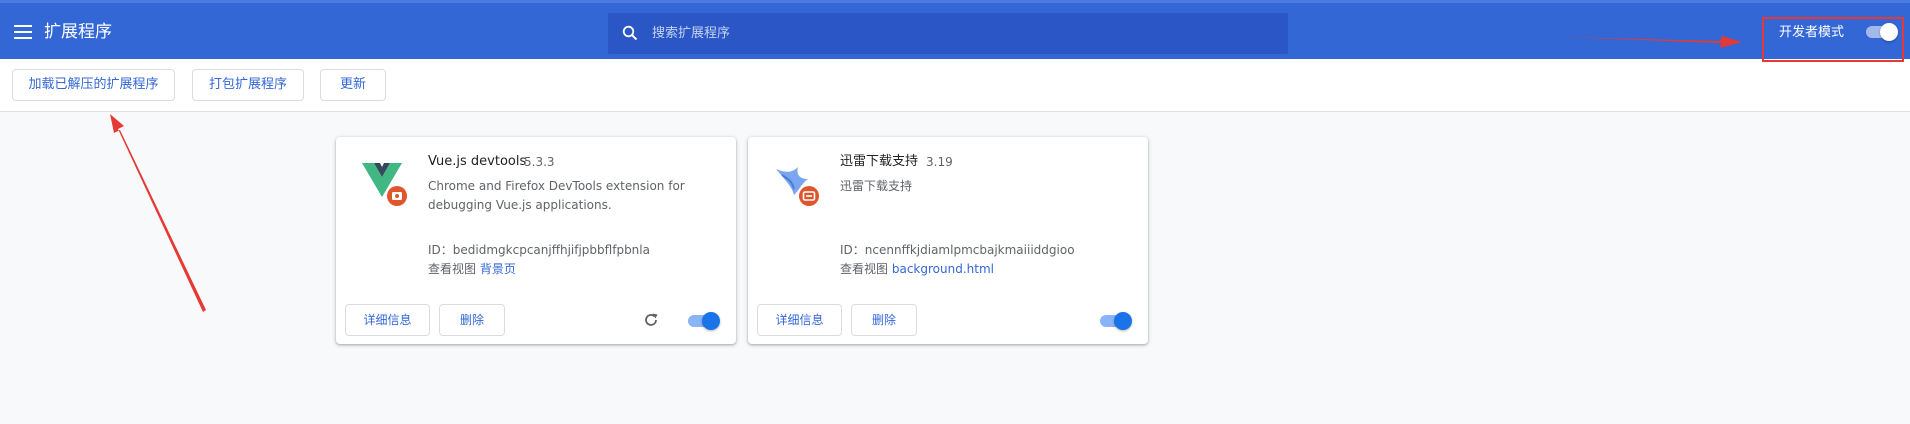 Image resolution: width=1910 pixels, height=424 pixels. I want to click on extension-version: 3.19, so click(939, 162).